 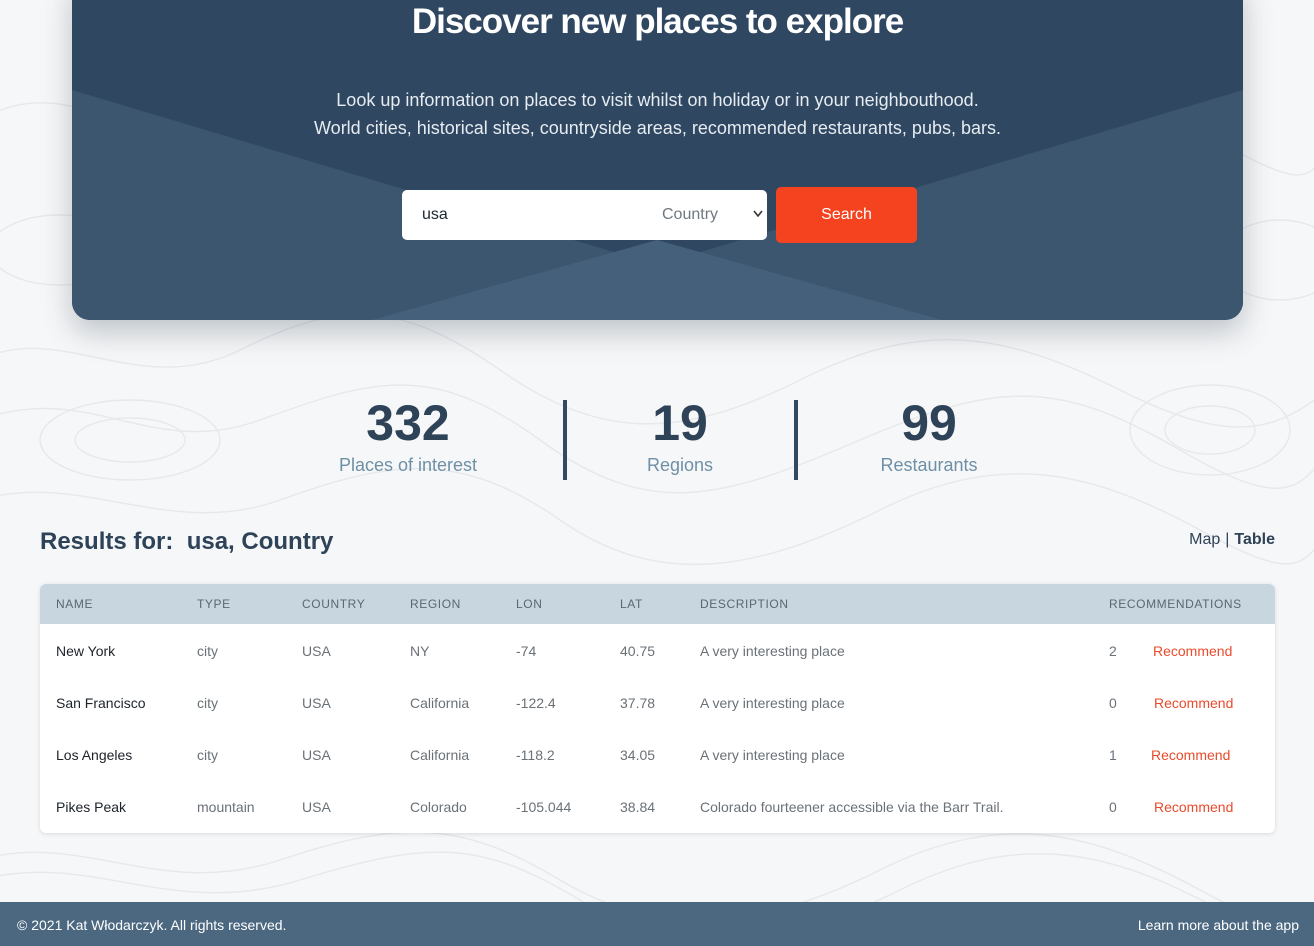 What do you see at coordinates (1113, 755) in the screenshot?
I see `cell-recommendations: 1` at bounding box center [1113, 755].